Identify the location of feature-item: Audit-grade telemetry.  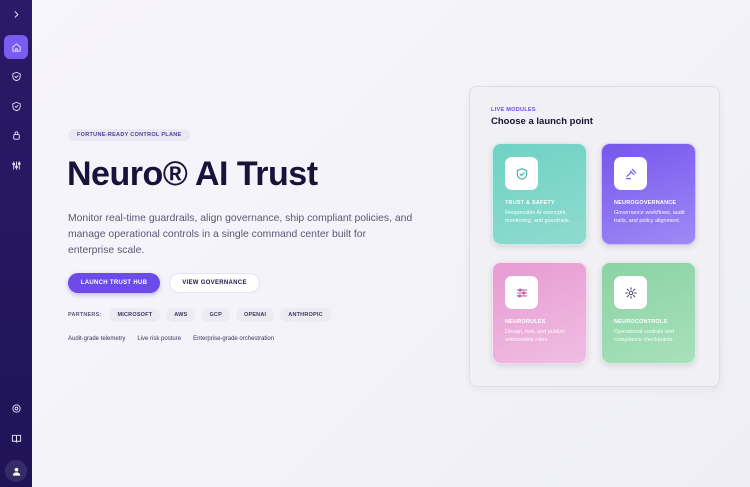
(97, 339).